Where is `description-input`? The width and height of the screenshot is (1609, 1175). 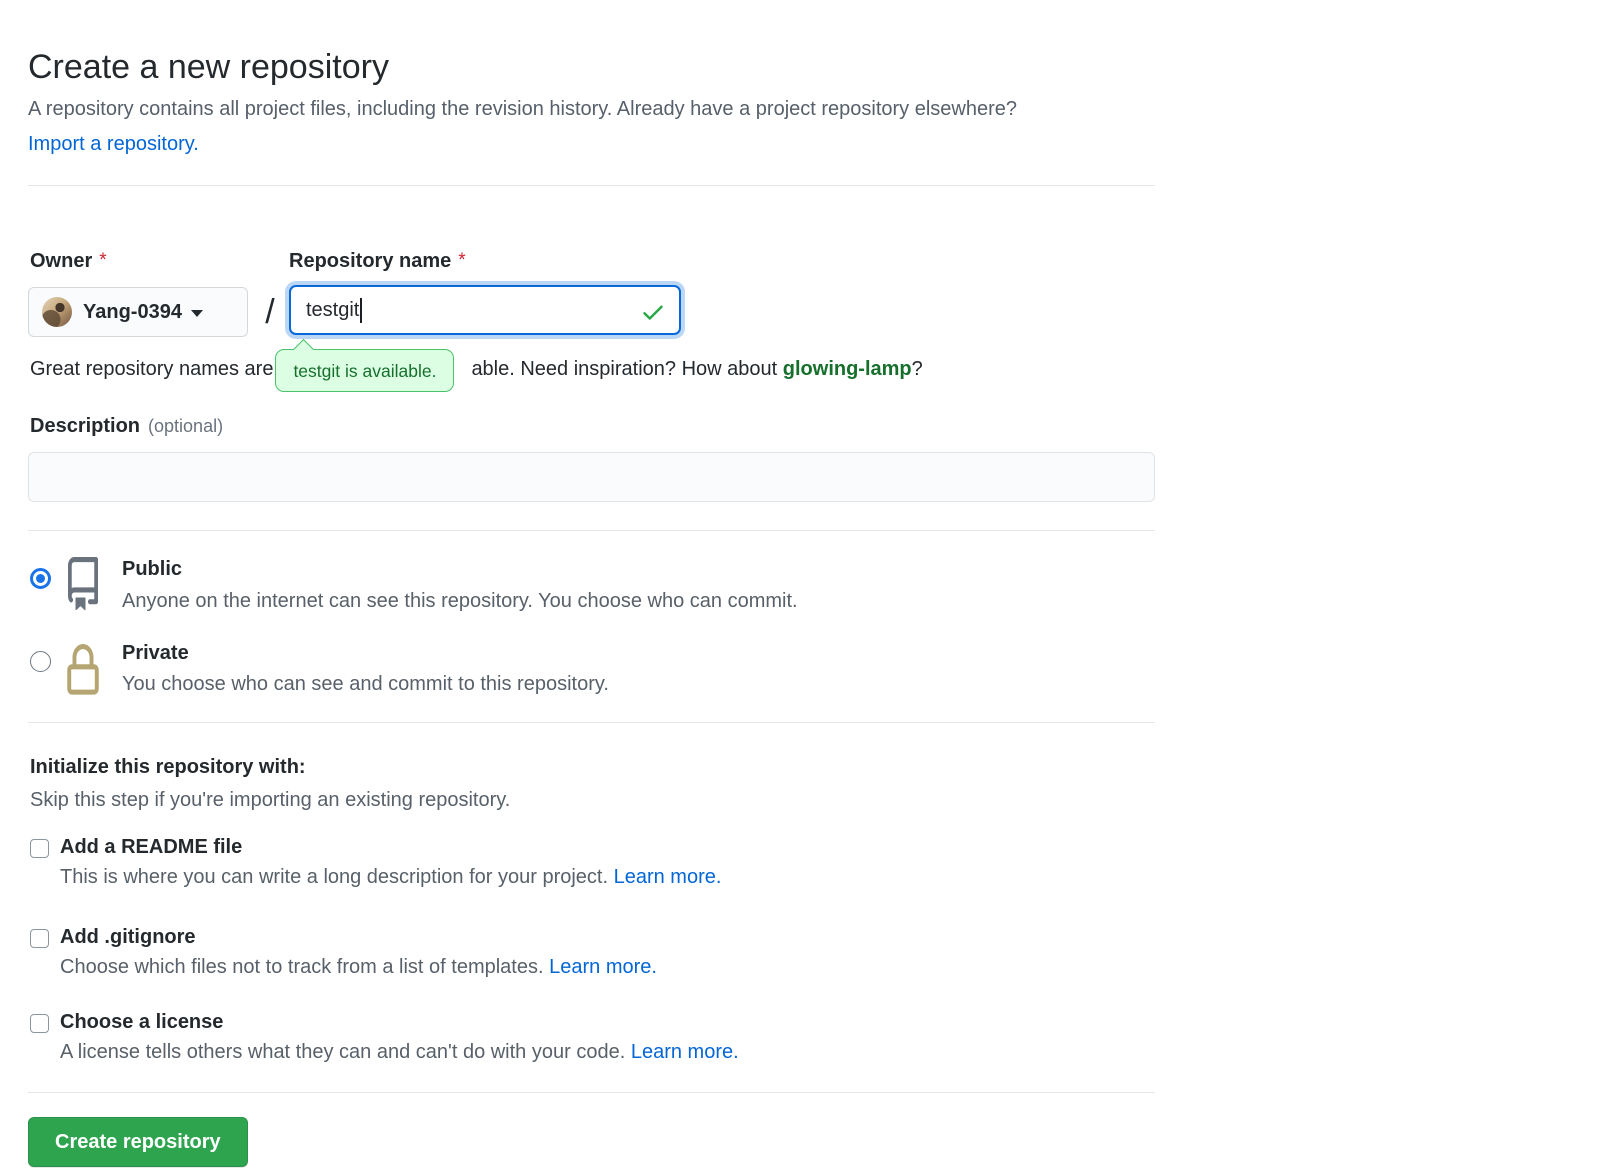 description-input is located at coordinates (591, 477).